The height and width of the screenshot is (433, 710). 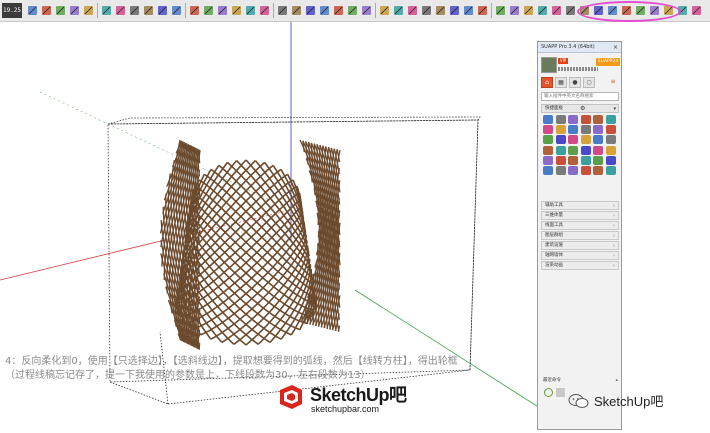 What do you see at coordinates (12, 10) in the screenshot?
I see `toolbar-counter: 19.25` at bounding box center [12, 10].